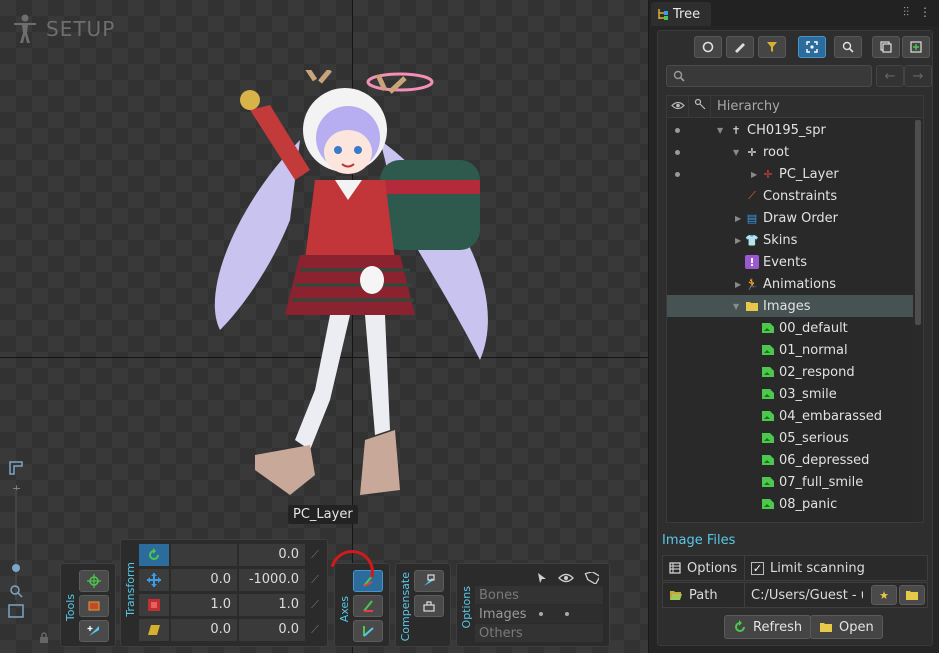  What do you see at coordinates (794, 394) in the screenshot?
I see `tree-node-image: 03_smile` at bounding box center [794, 394].